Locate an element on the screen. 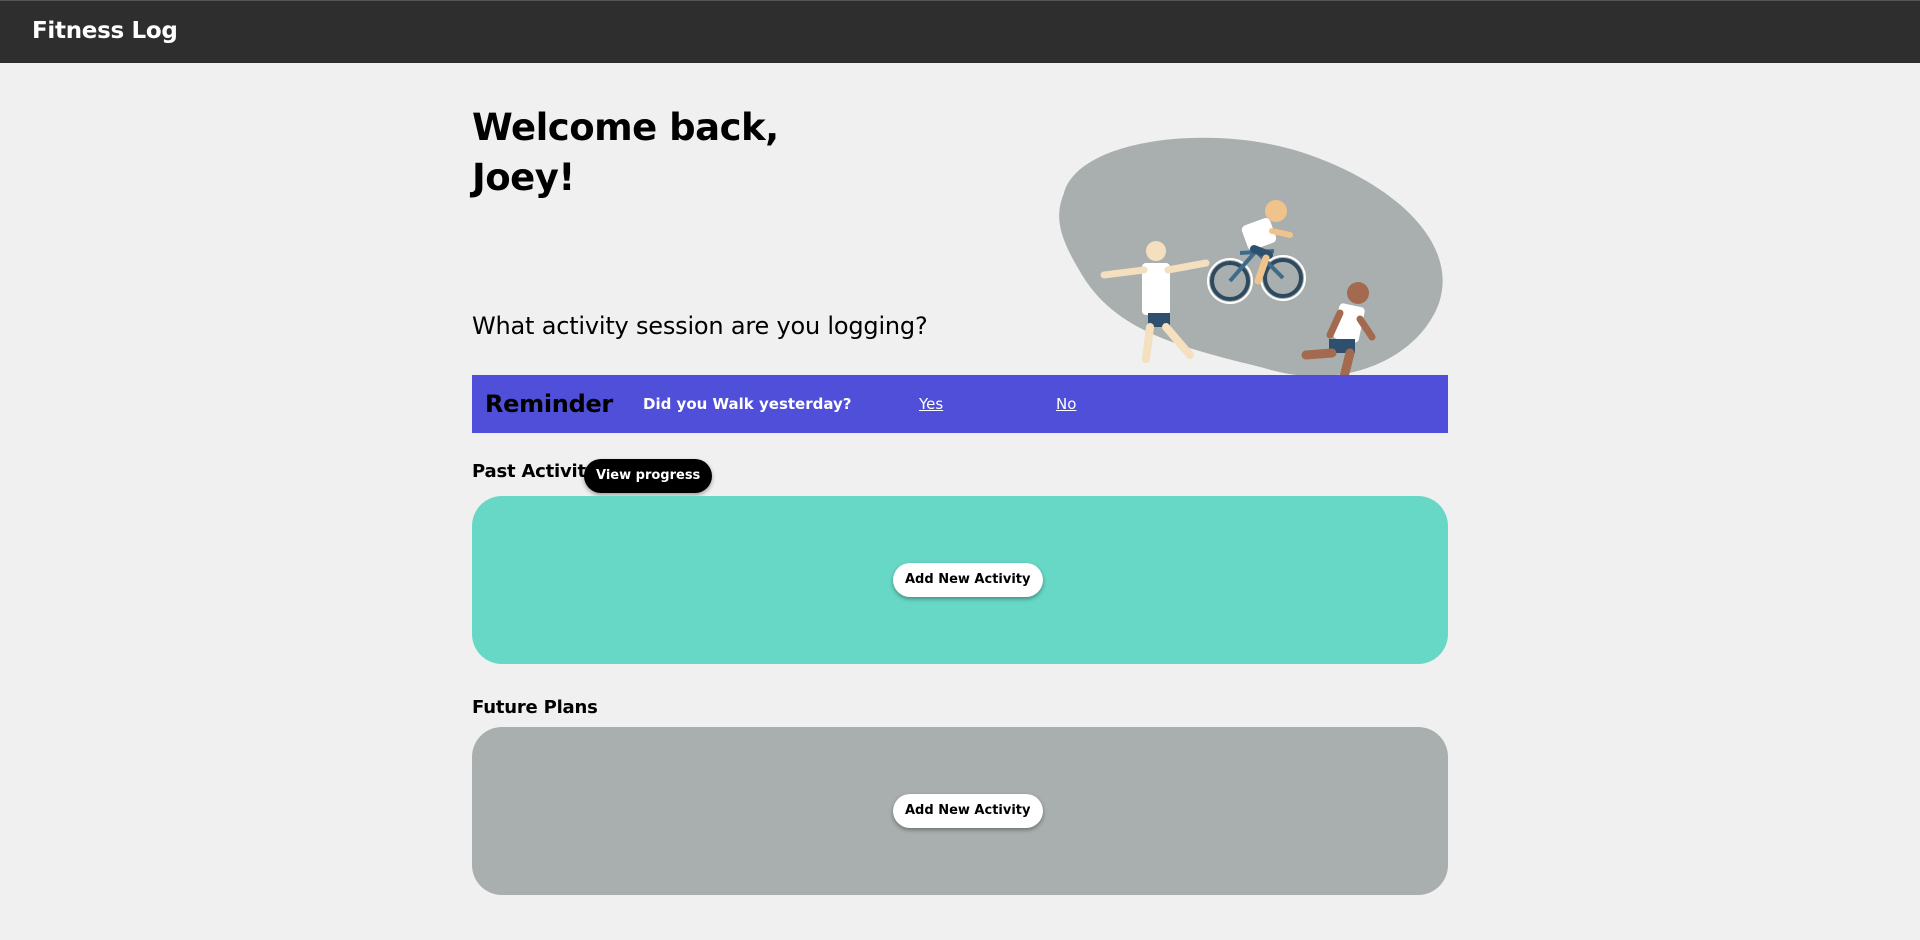 The height and width of the screenshot is (940, 1920). reminder-banner: Reminder Did you Walk yesterday? Yes No is located at coordinates (960, 404).